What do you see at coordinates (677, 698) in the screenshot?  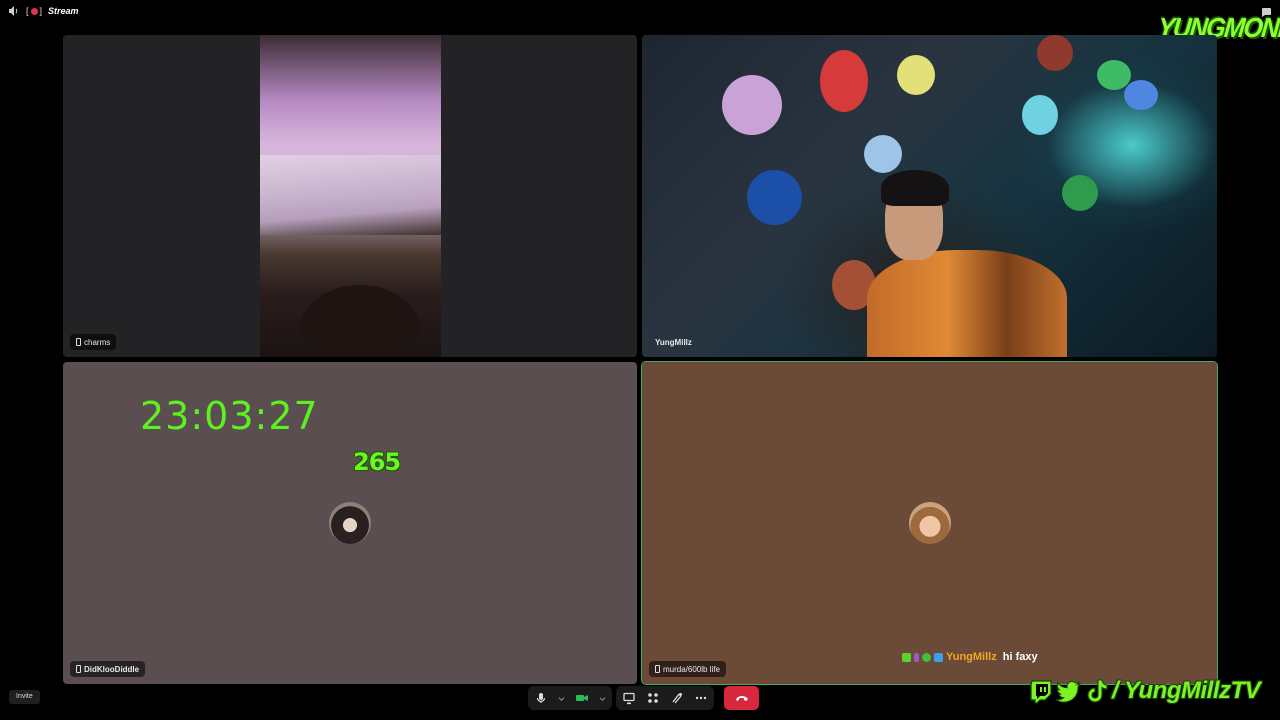 I see `soundboard-icon` at bounding box center [677, 698].